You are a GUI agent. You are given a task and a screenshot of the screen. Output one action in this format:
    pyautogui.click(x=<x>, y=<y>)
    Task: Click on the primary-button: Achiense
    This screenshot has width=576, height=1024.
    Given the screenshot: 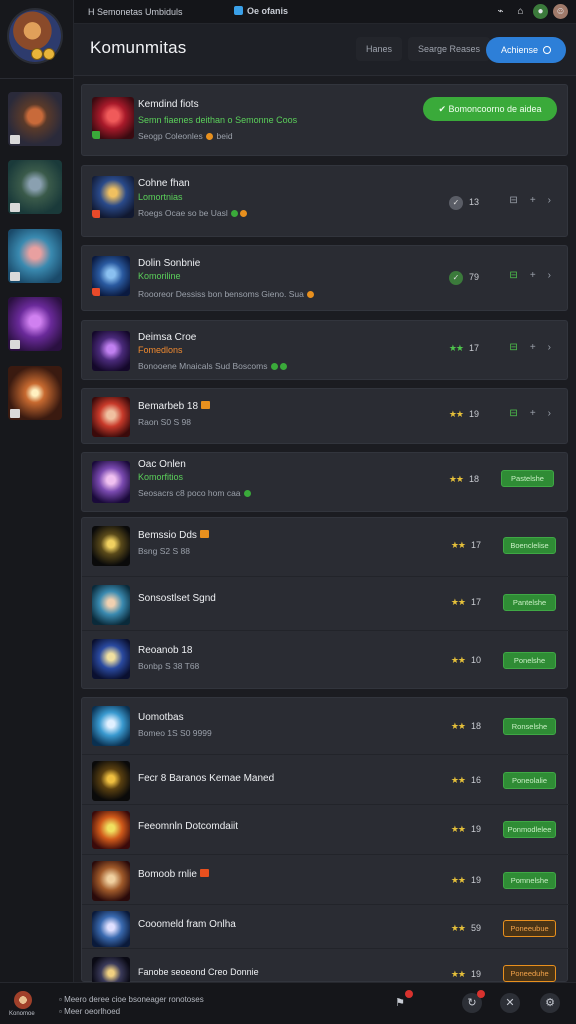 What is the action you would take?
    pyautogui.click(x=526, y=50)
    